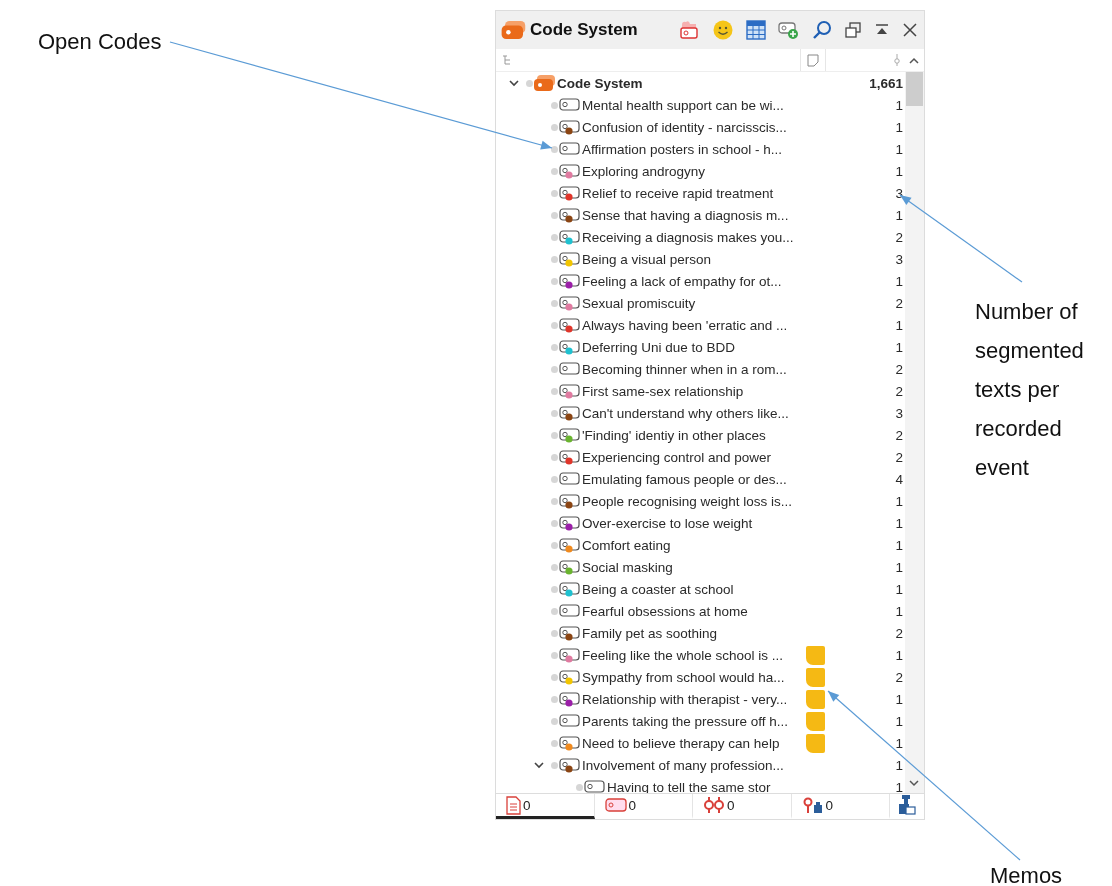  Describe the element at coordinates (789, 30) in the screenshot. I see `add-code-icon` at that location.